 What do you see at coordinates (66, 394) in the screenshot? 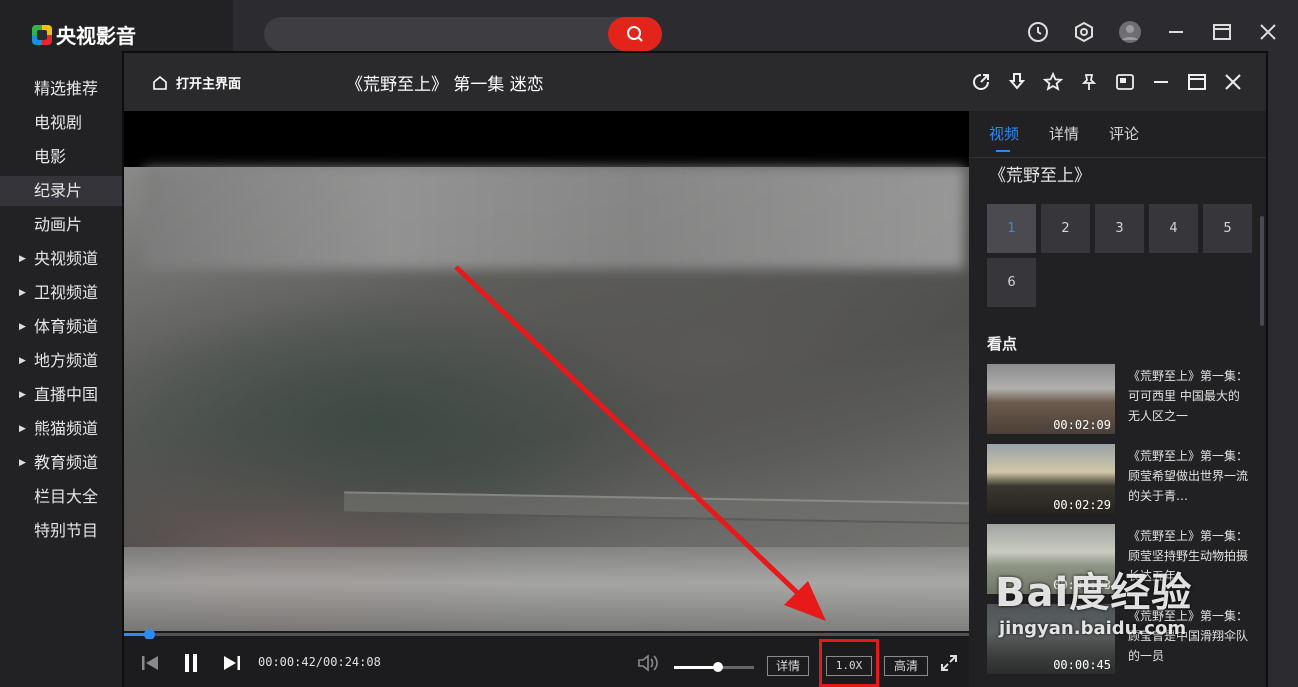
I see `sidebar-item-label: 直播中国` at bounding box center [66, 394].